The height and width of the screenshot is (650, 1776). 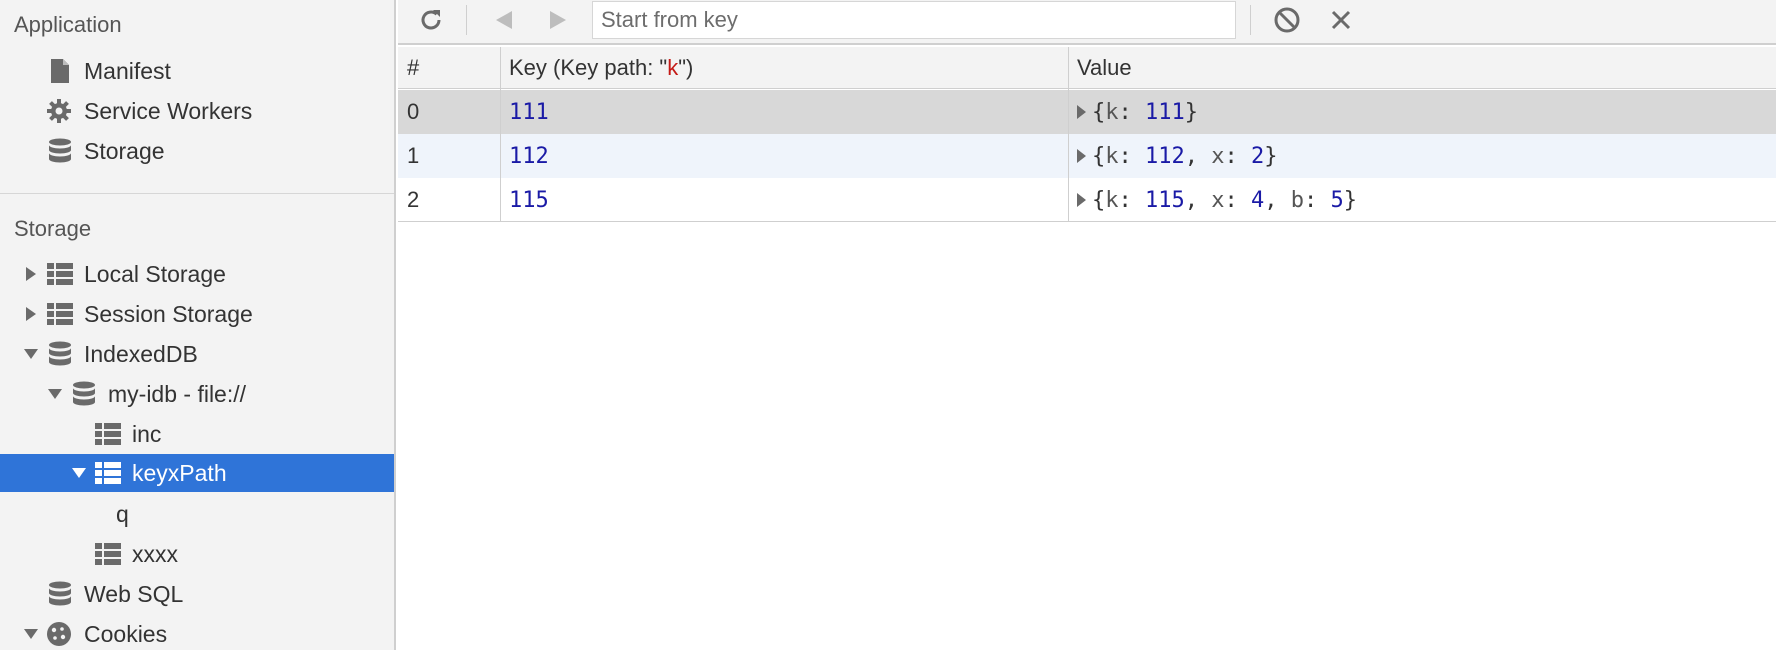 I want to click on sidebar-item-service-workers: Service Workers, so click(x=197, y=111).